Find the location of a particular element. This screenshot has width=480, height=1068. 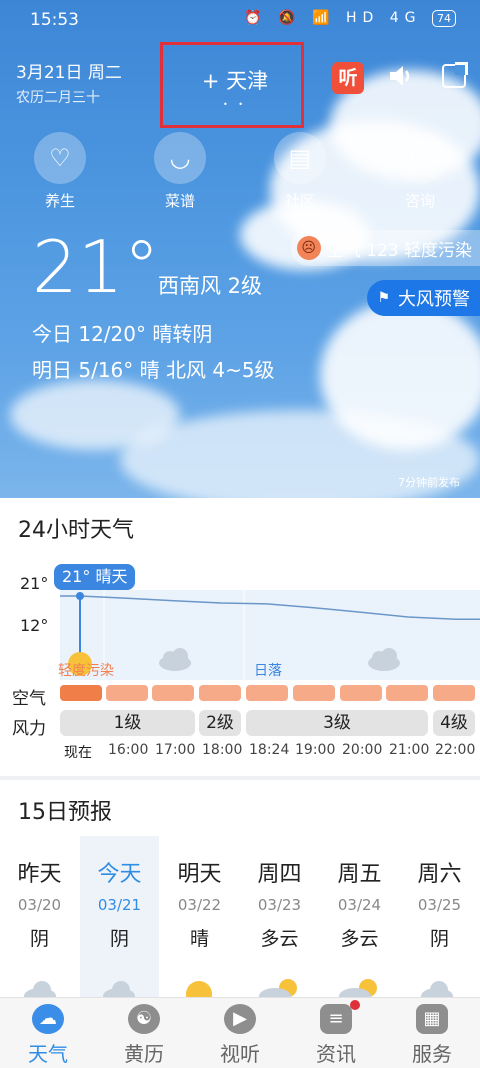

wind-alert-badge: ⚑ 大风预警 is located at coordinates (423, 298).